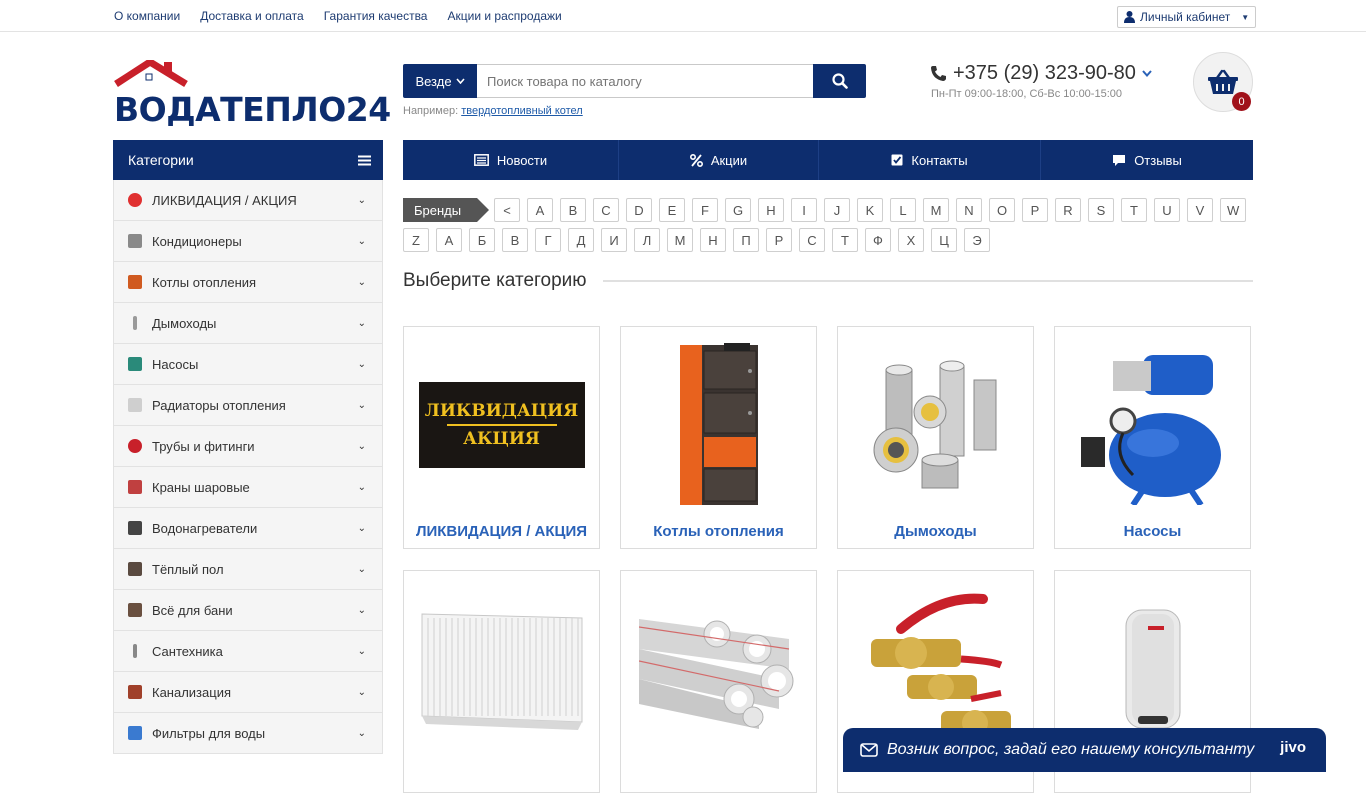  I want to click on search-button, so click(839, 81).